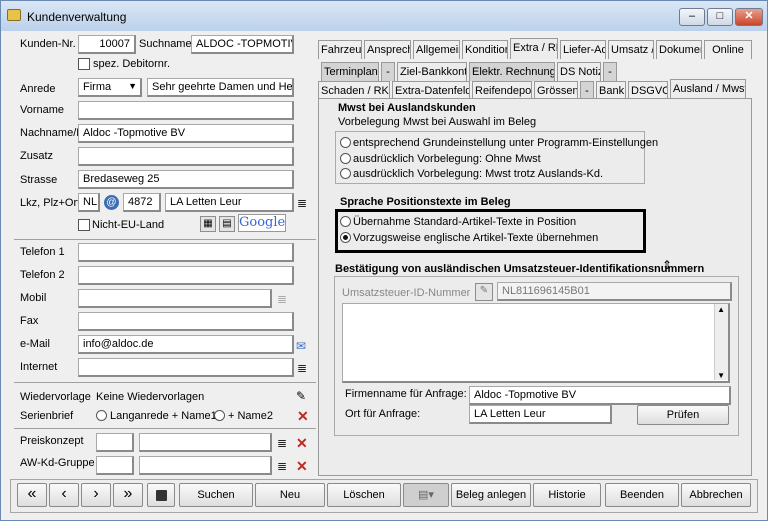 This screenshot has height=521, width=768. What do you see at coordinates (150, 397) in the screenshot?
I see `wiedervorlage-value: Keine Wiedervorlagen` at bounding box center [150, 397].